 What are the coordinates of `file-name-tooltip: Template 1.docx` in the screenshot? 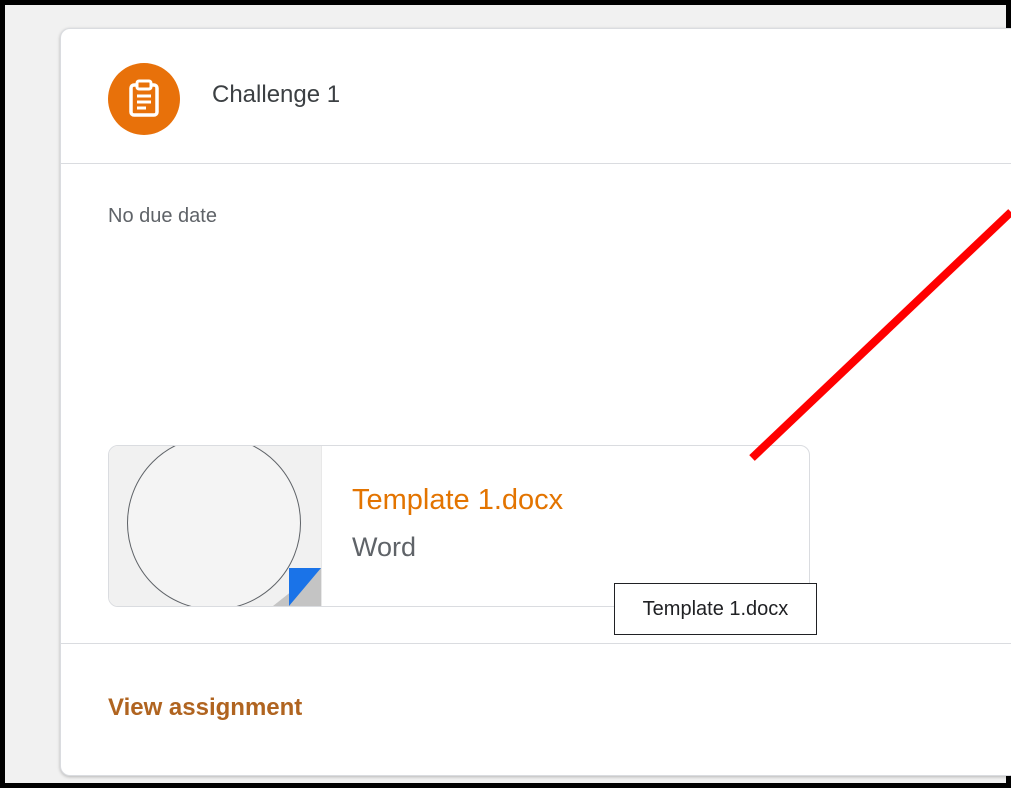 It's located at (715, 609).